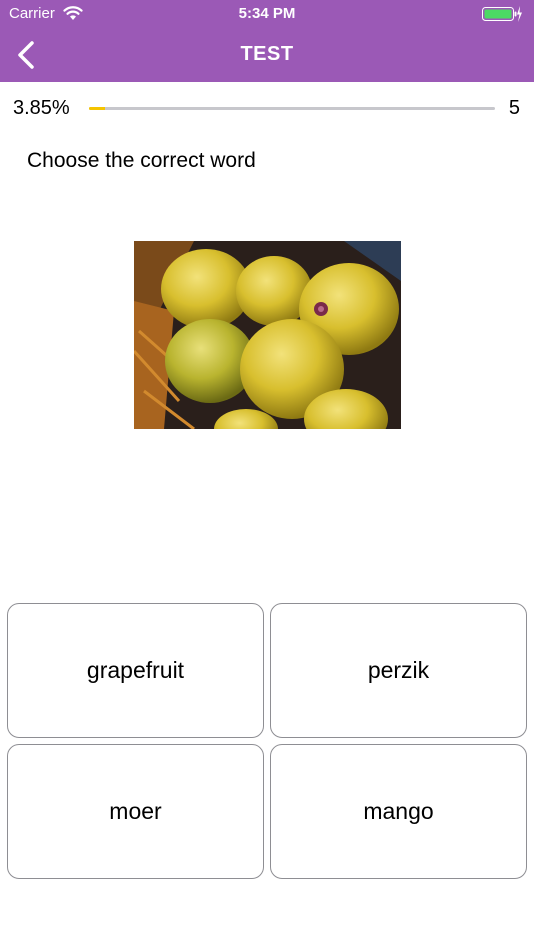 This screenshot has width=534, height=950. I want to click on progress-percent: 3.85%, so click(41, 108).